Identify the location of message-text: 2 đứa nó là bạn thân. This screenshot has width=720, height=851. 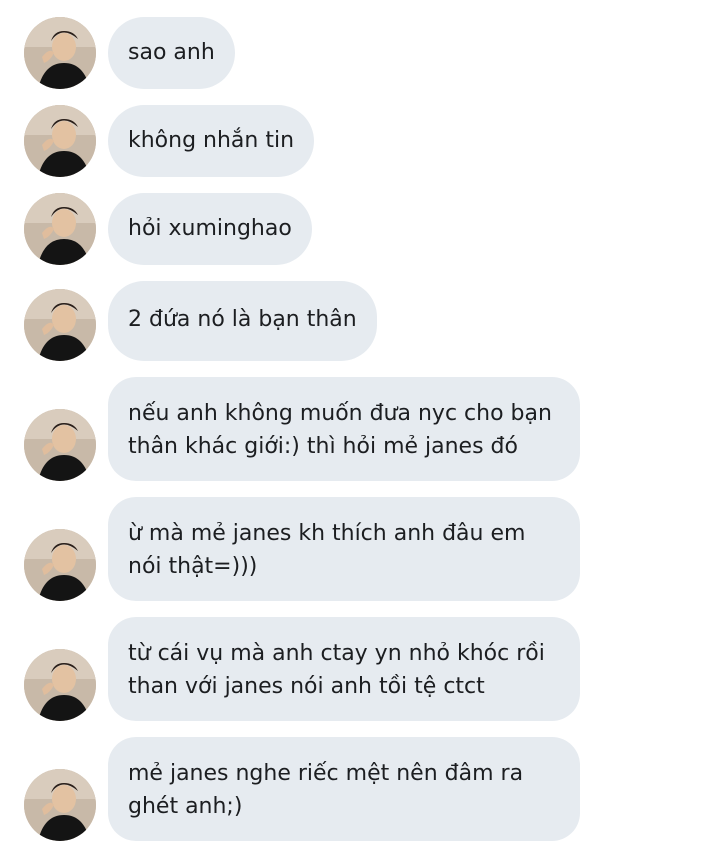
(242, 319).